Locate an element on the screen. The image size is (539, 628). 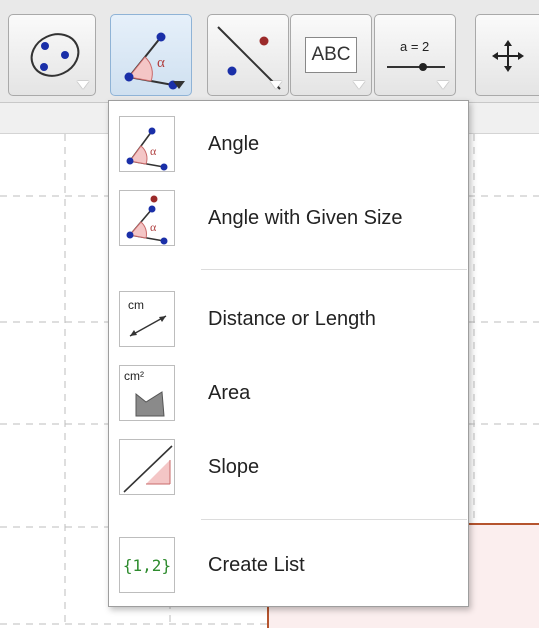
menu-item-distance: cm Distance or Length is located at coordinates (288, 319).